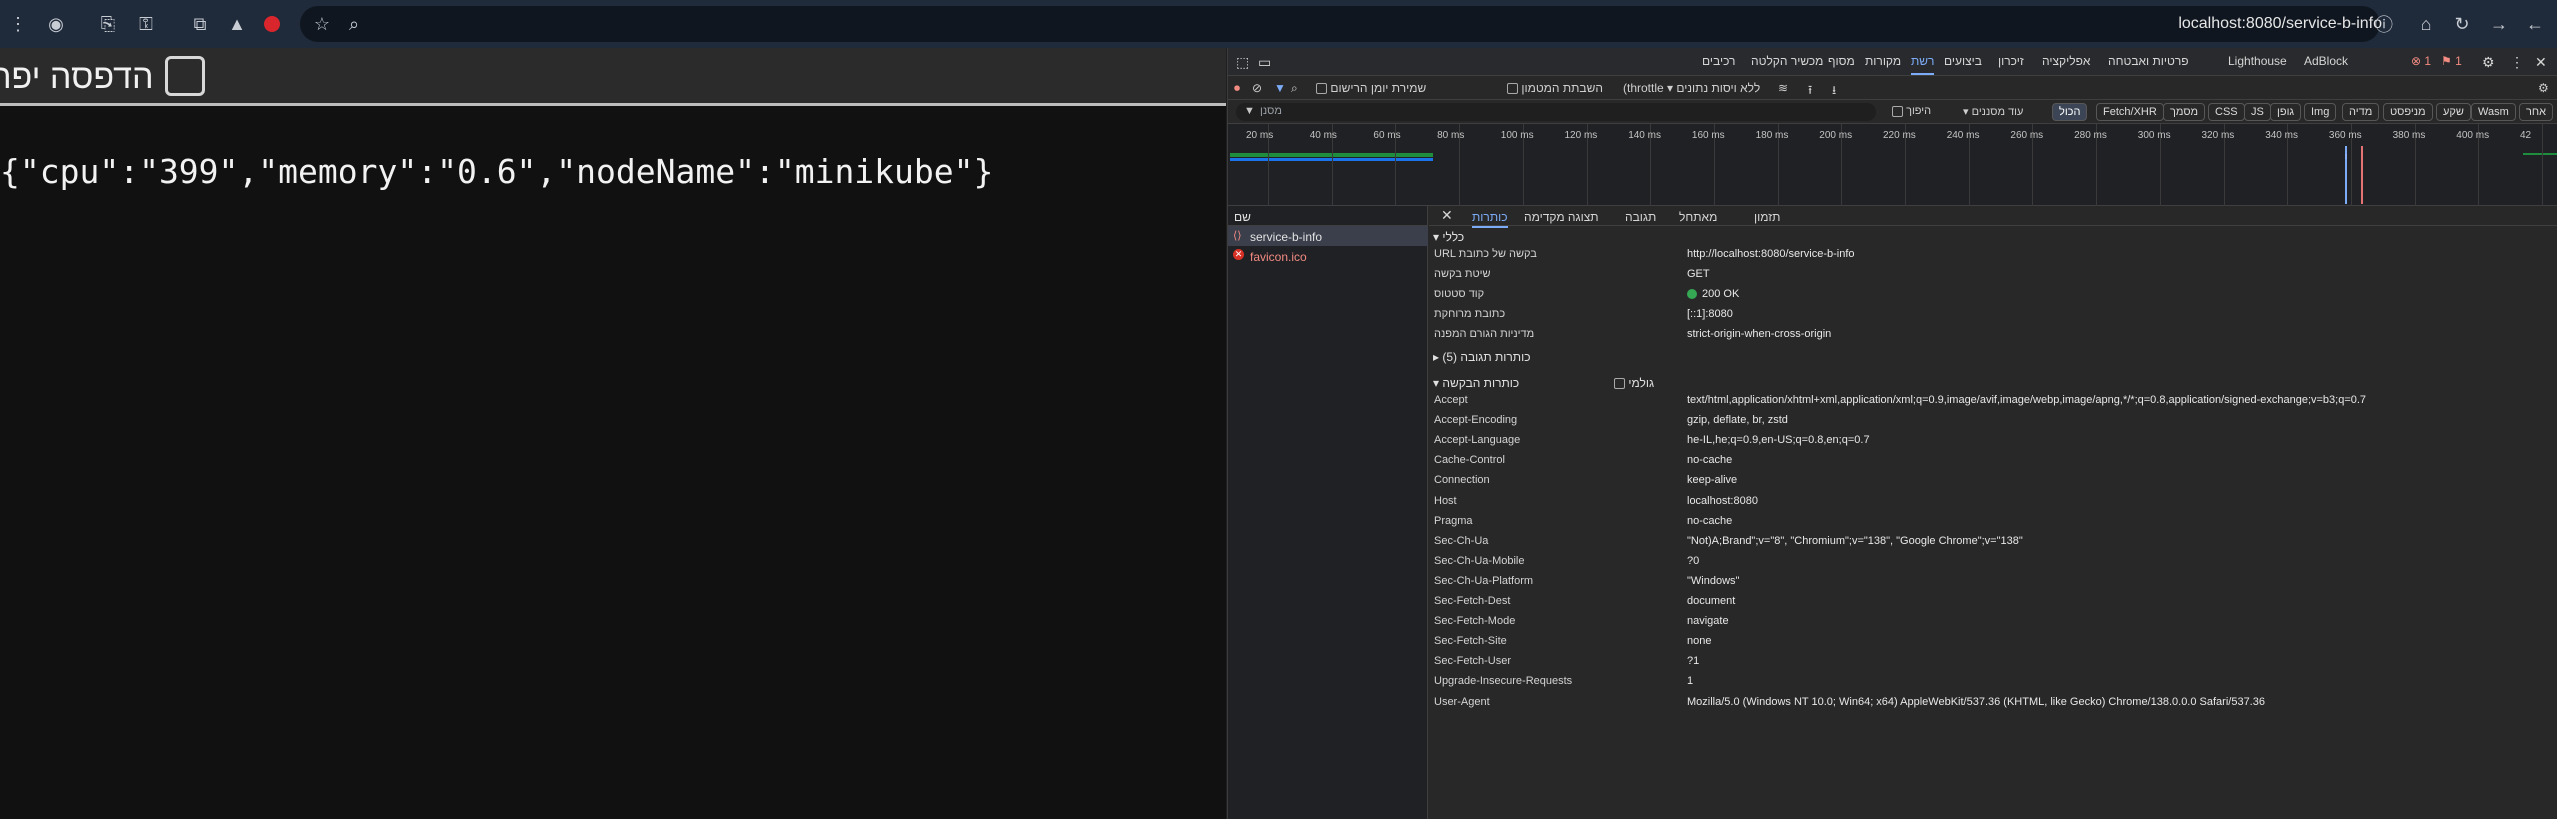 This screenshot has width=2557, height=819. Describe the element at coordinates (272, 24) in the screenshot. I see `adblock-icon` at that location.